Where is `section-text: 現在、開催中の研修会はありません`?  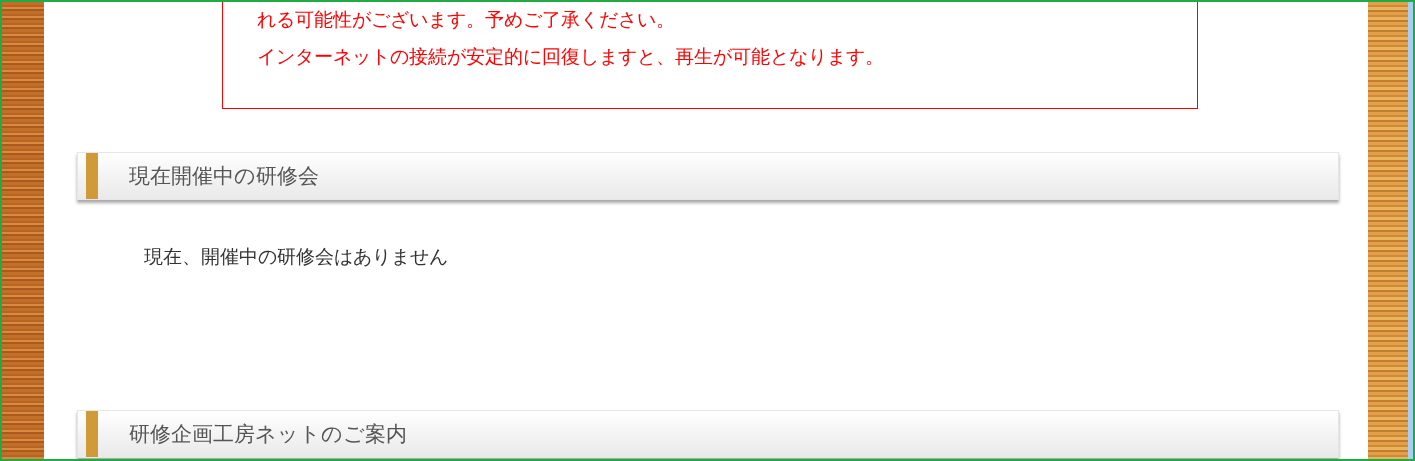
section-text: 現在、開催中の研修会はありません is located at coordinates (296, 256).